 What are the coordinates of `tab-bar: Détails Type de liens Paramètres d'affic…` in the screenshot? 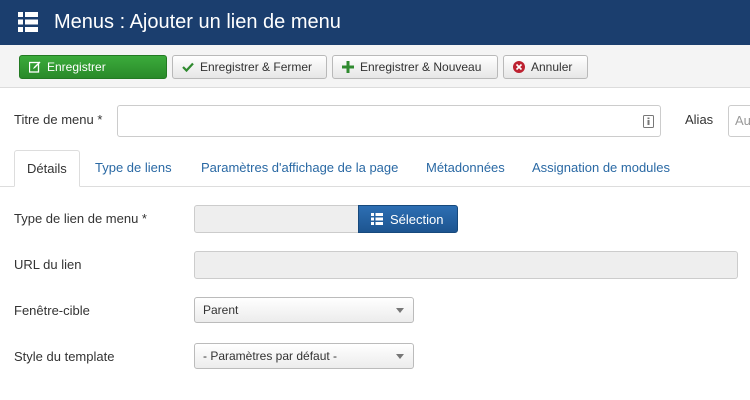 It's located at (375, 168).